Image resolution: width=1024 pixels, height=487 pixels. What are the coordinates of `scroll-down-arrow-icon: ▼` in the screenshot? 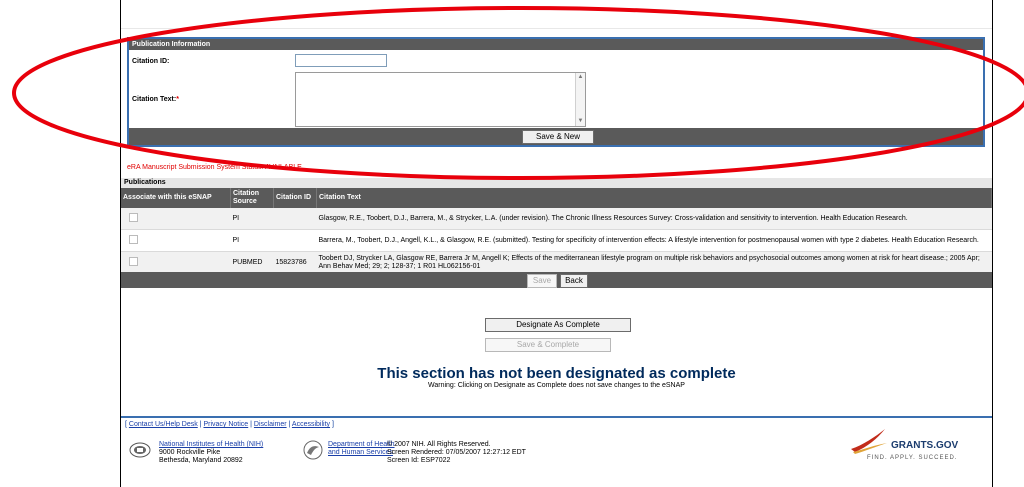 It's located at (580, 121).